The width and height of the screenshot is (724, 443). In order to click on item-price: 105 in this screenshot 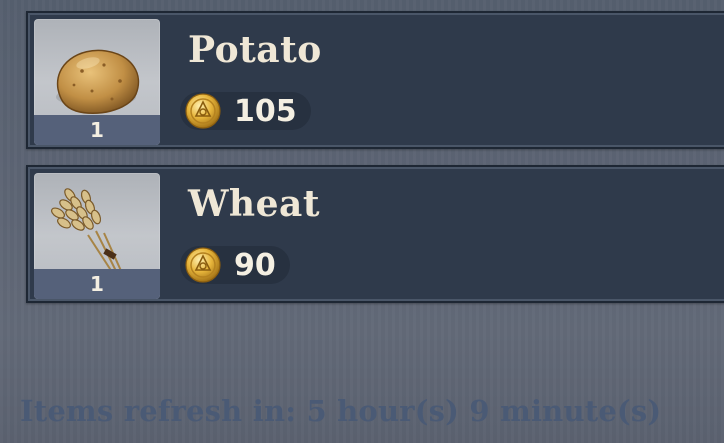, I will do `click(265, 111)`.